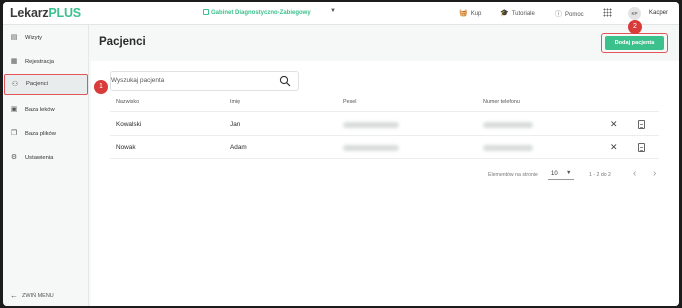 Image resolution: width=682 pixels, height=308 pixels. What do you see at coordinates (235, 102) in the screenshot?
I see `column-header-name: Imię` at bounding box center [235, 102].